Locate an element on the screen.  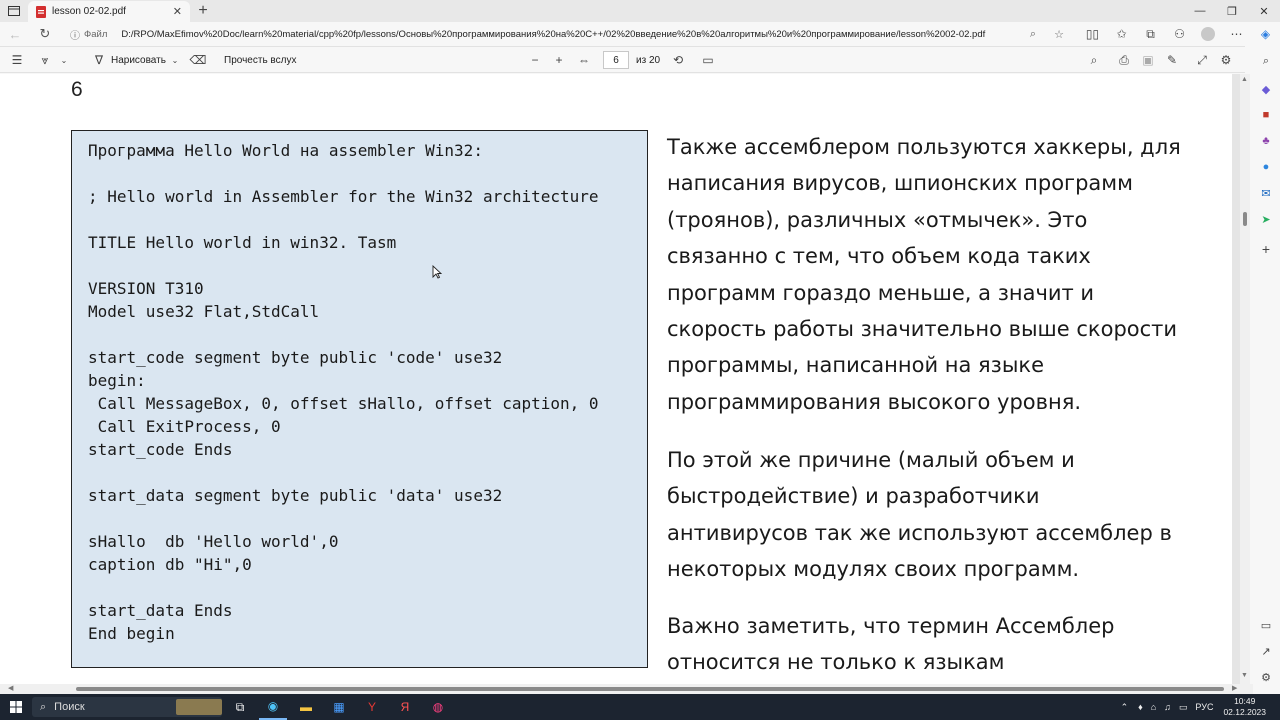
fullscreen-icon: ⤢ is located at coordinates (1202, 60).